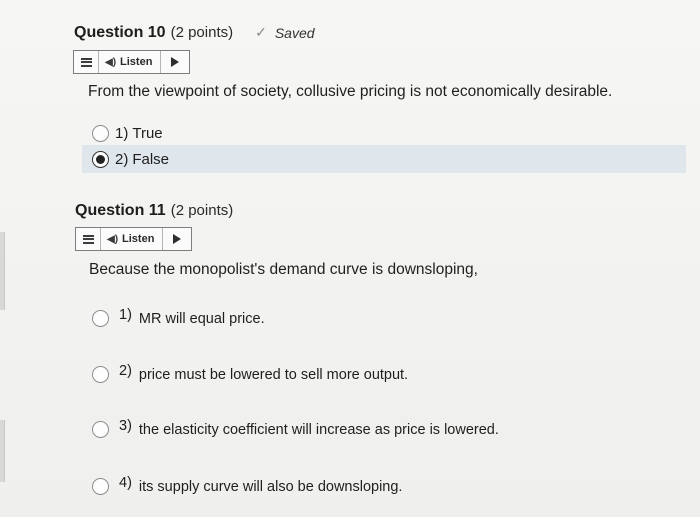 The height and width of the screenshot is (517, 700). What do you see at coordinates (294, 32) in the screenshot?
I see `saved-label: Saved` at bounding box center [294, 32].